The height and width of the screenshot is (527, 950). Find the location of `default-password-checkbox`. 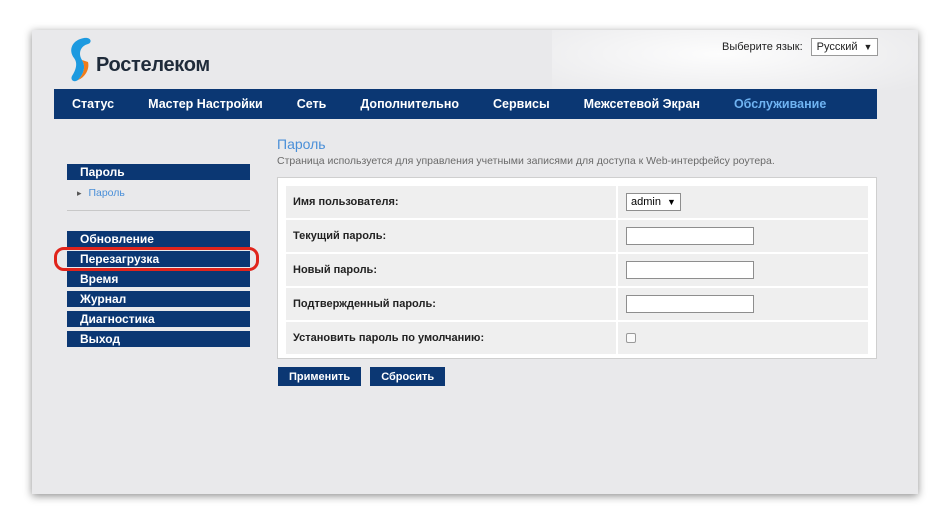

default-password-checkbox is located at coordinates (631, 338).